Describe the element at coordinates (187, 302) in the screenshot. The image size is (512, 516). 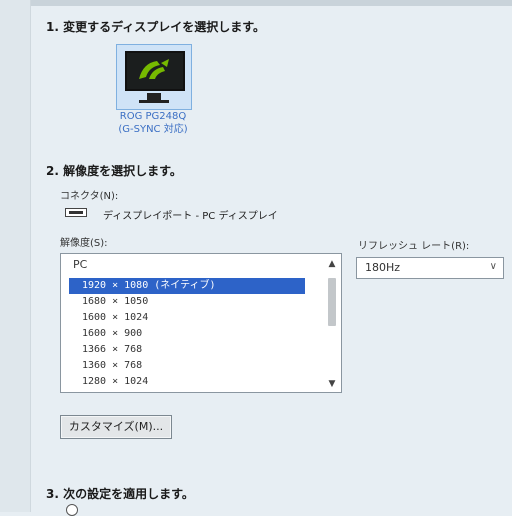
I see `resolution-item: 1680 × 1050` at that location.